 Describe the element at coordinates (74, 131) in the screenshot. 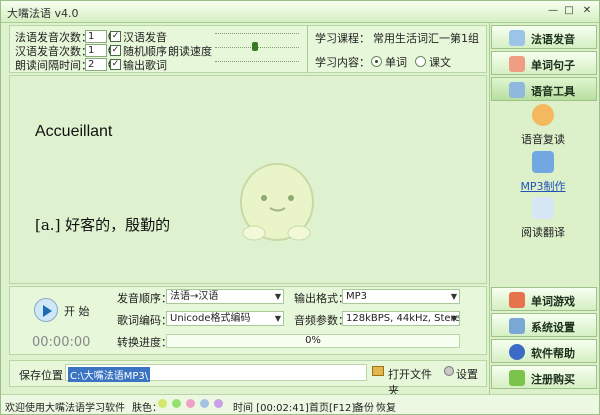

I see `display-word: Accueillant` at that location.